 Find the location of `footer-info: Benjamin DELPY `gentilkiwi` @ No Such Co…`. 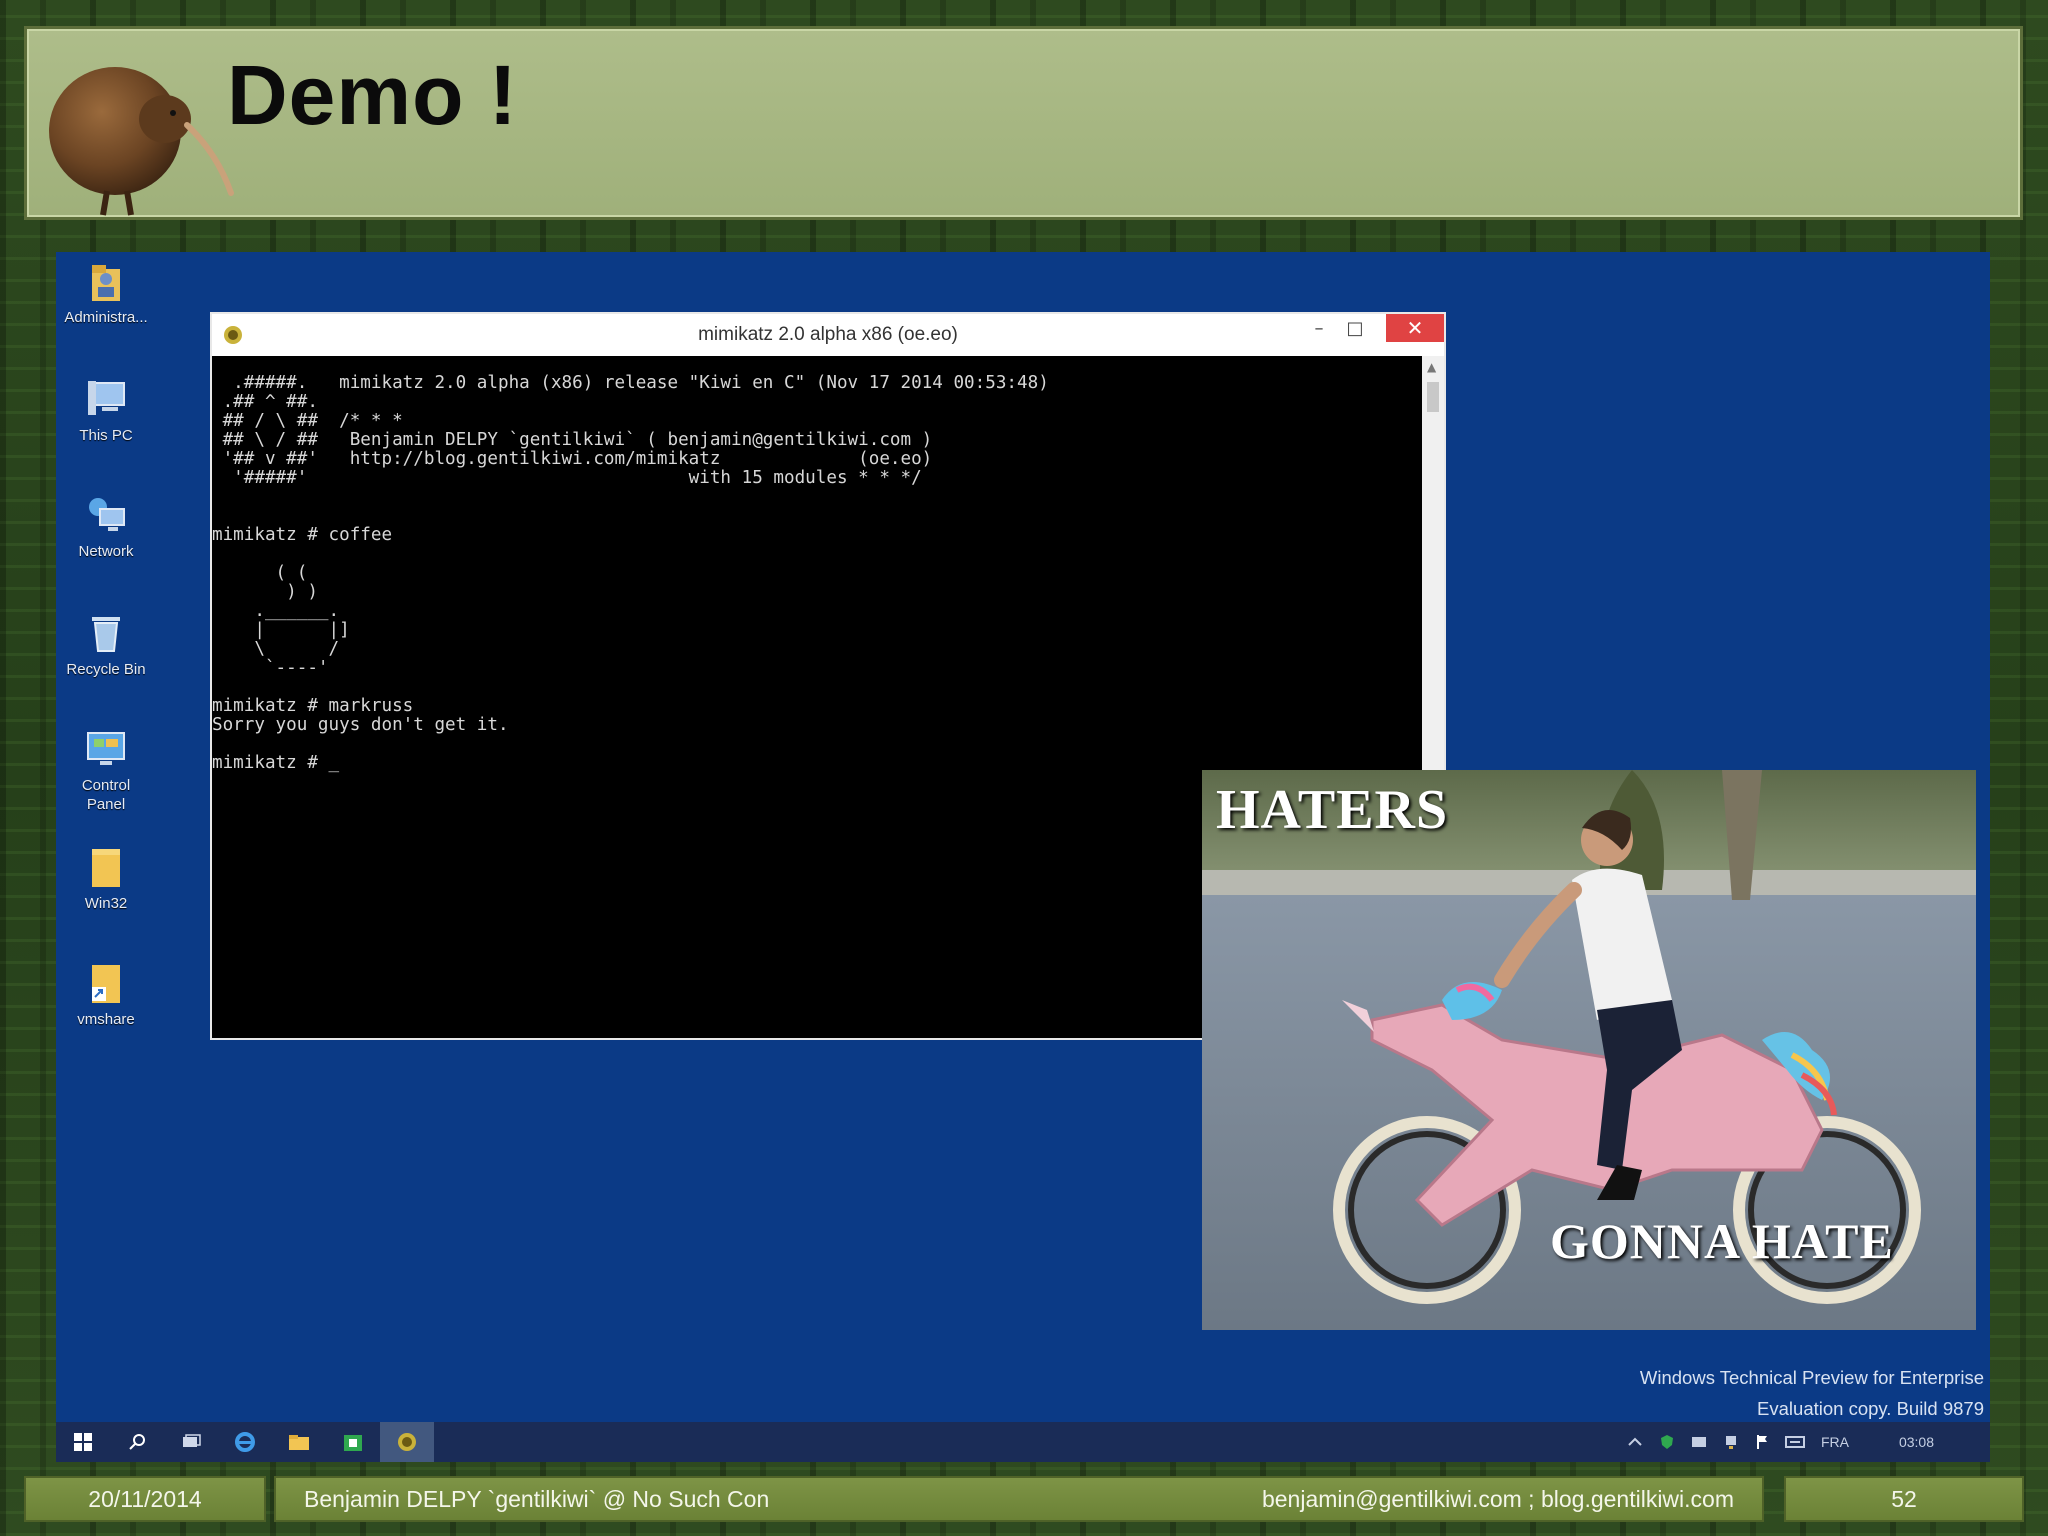

footer-info: Benjamin DELPY `gentilkiwi` @ No Such Co… is located at coordinates (1019, 1499).